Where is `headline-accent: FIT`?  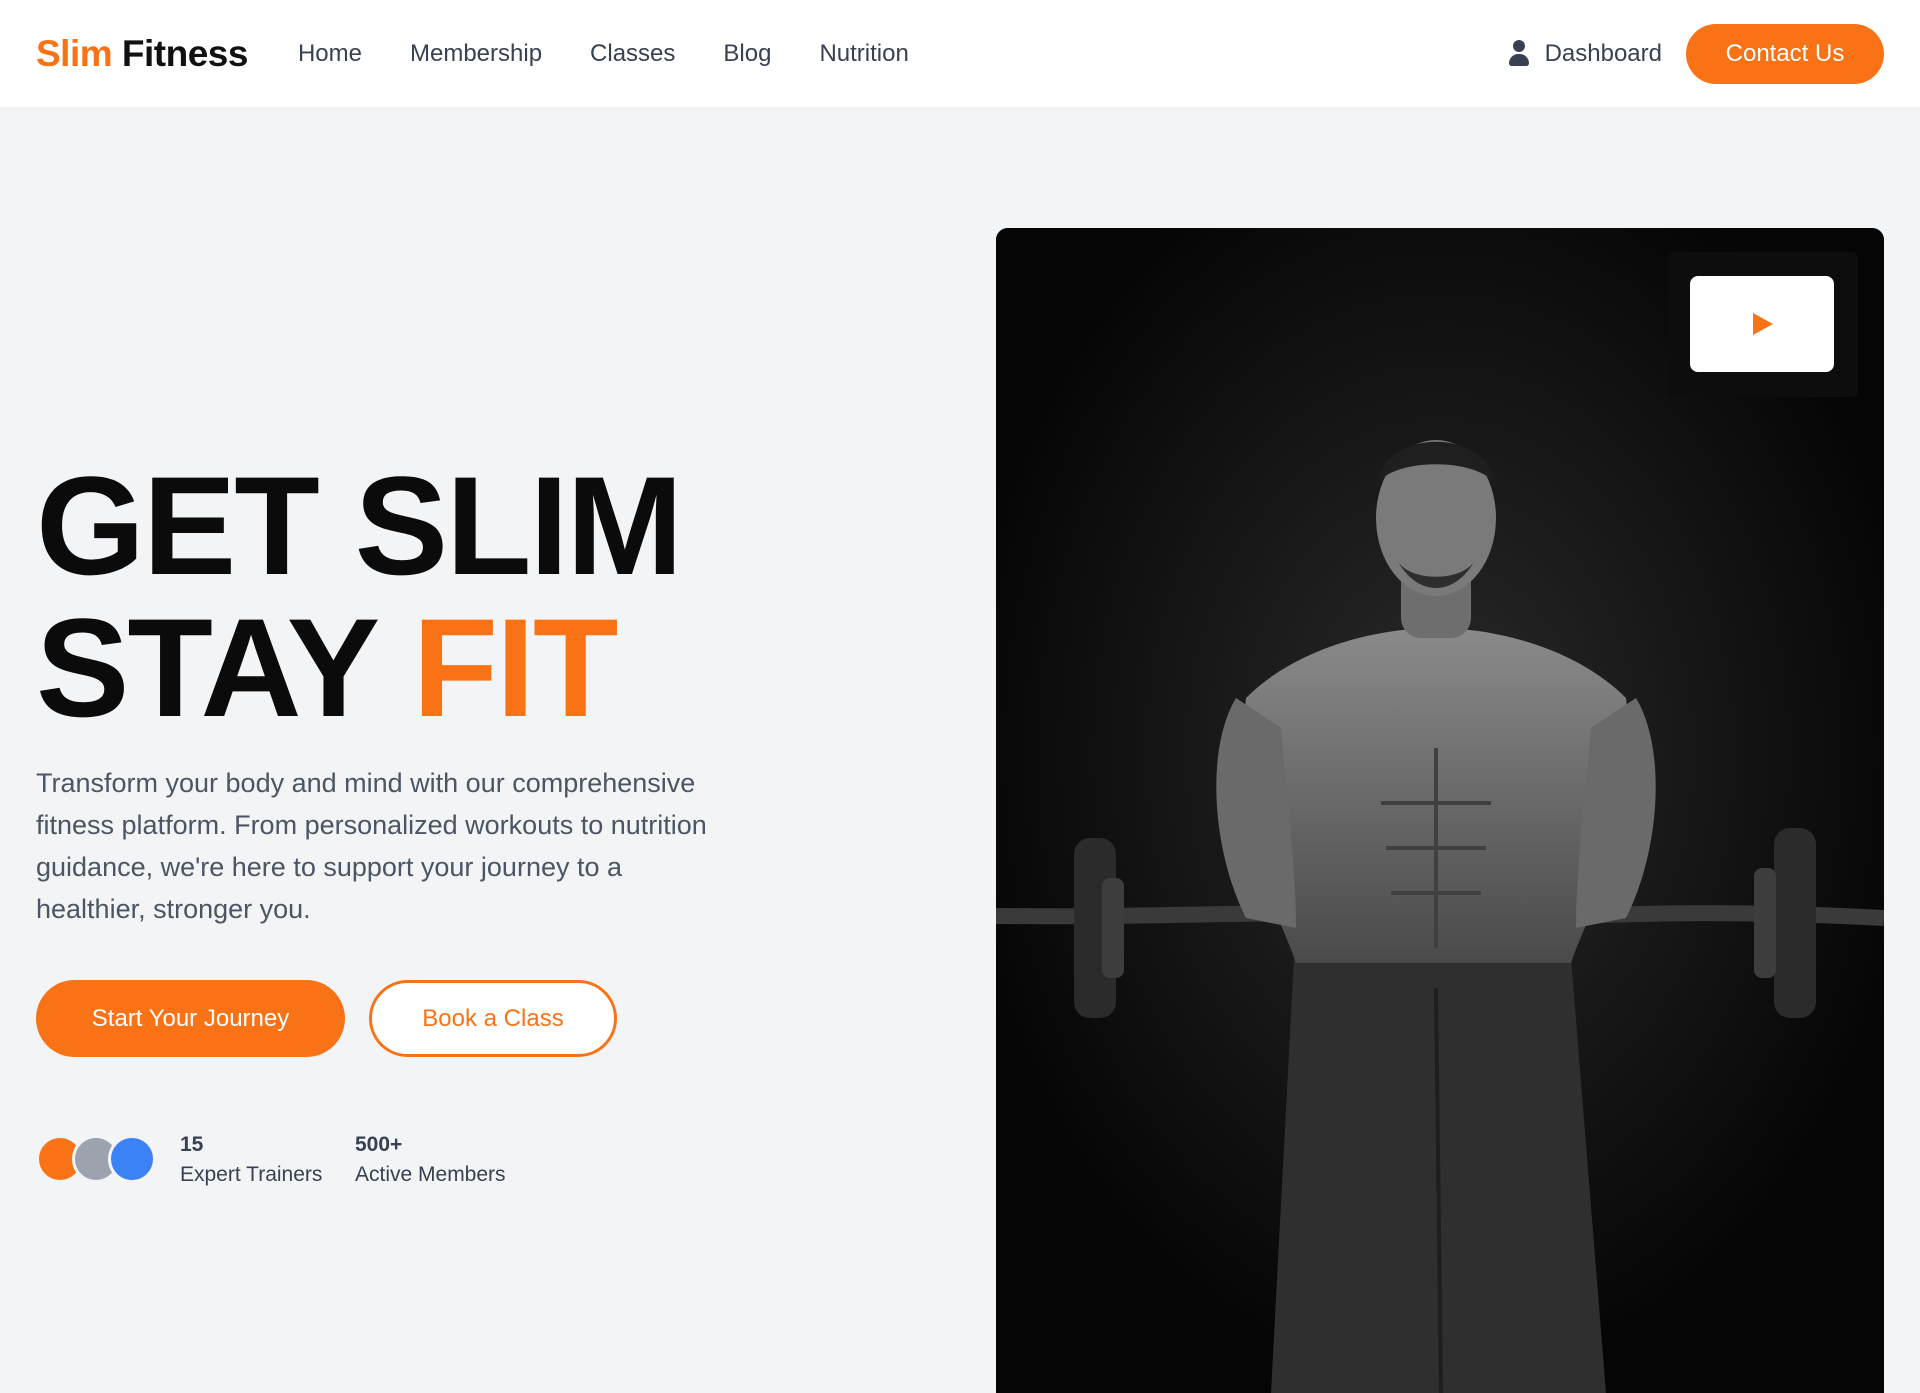 headline-accent: FIT is located at coordinates (515, 667).